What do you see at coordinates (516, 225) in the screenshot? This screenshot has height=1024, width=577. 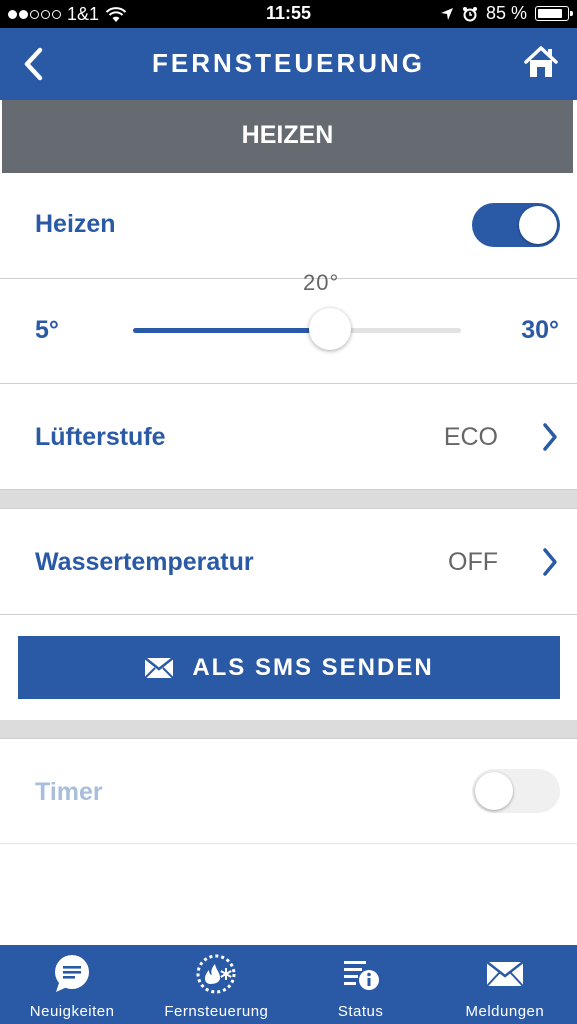 I see `heizen-toggle` at bounding box center [516, 225].